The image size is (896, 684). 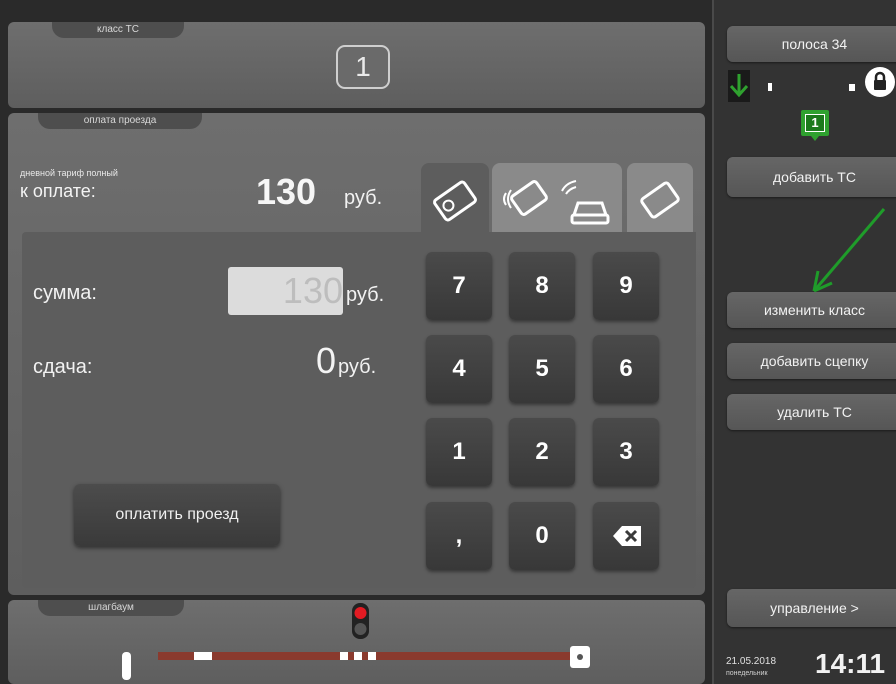 I want to click on add-trailer-button: добавить сцепку, so click(x=811, y=361).